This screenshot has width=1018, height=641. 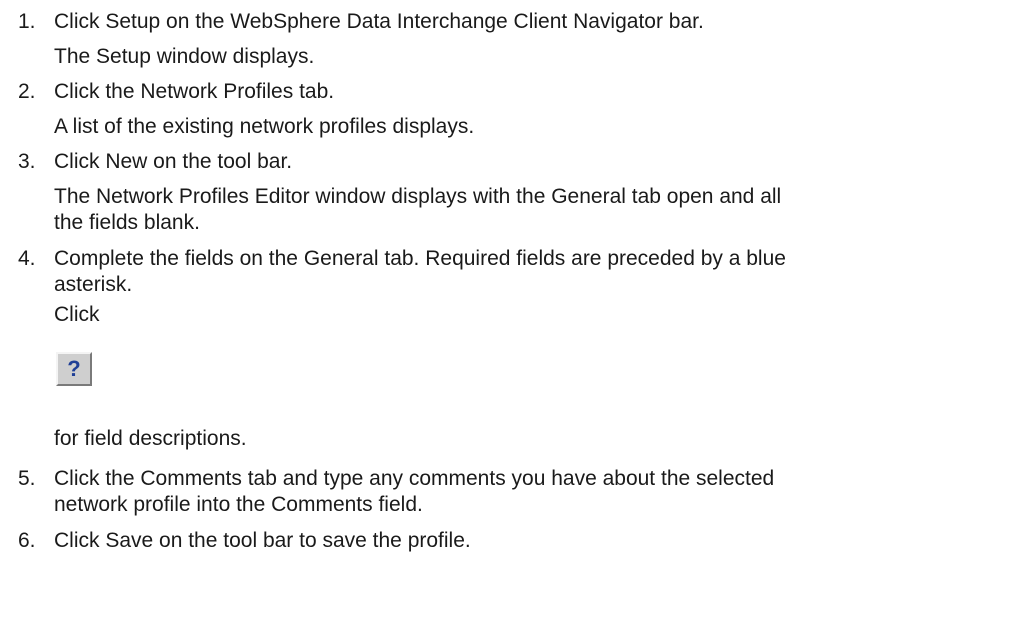 What do you see at coordinates (27, 21) in the screenshot?
I see `step-number: 1.` at bounding box center [27, 21].